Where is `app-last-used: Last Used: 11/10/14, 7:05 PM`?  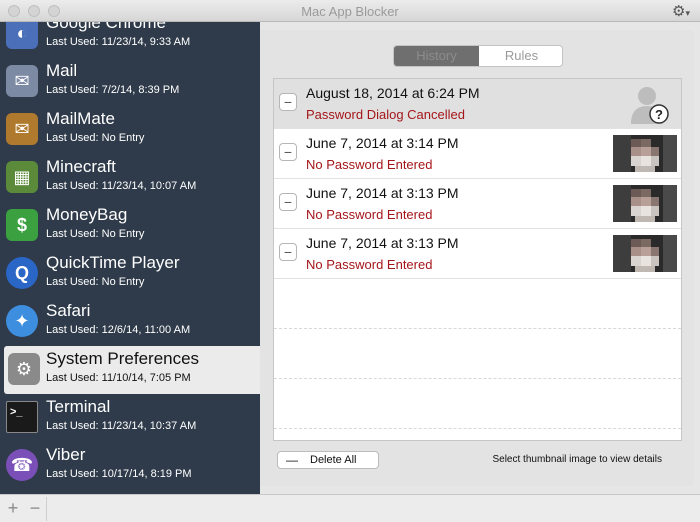 app-last-used: Last Used: 11/10/14, 7:05 PM is located at coordinates (118, 378).